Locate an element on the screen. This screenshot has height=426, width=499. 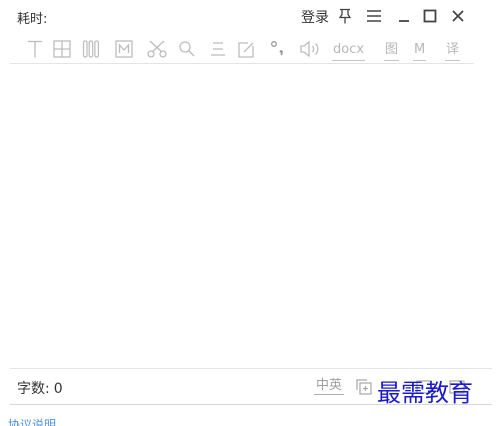
image-button: 图 is located at coordinates (392, 50).